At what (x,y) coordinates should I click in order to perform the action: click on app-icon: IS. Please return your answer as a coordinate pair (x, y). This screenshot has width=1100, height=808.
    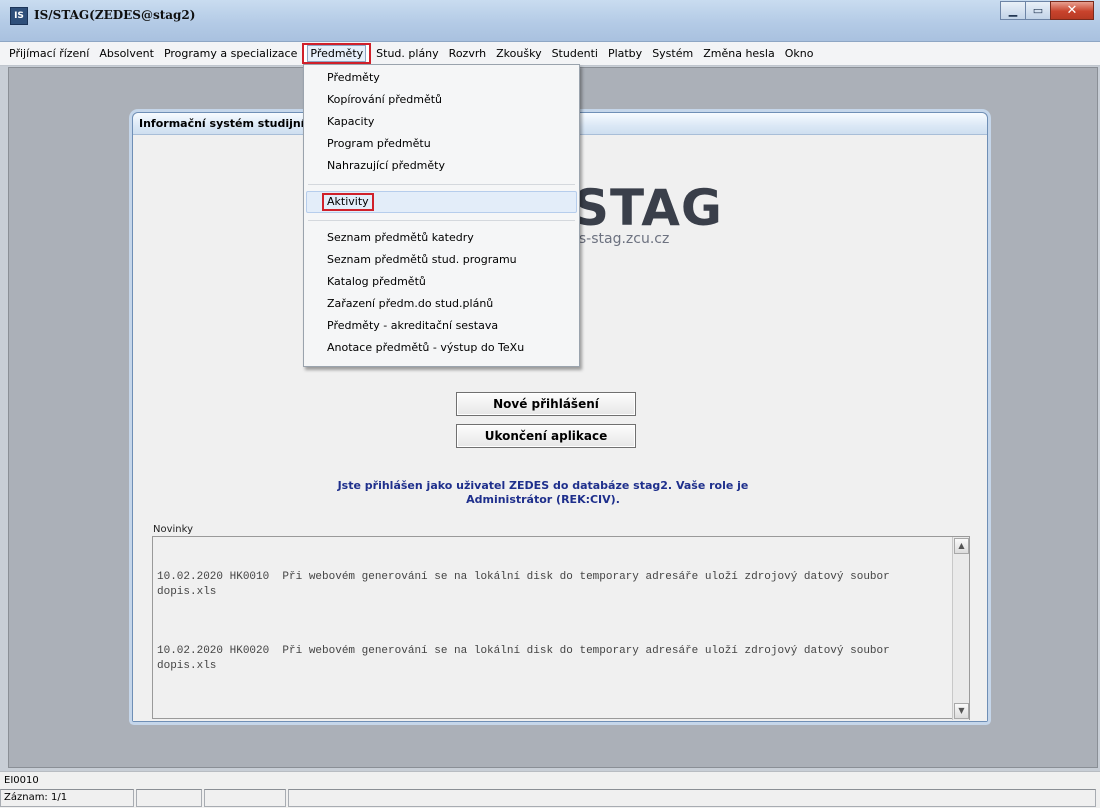
    Looking at the image, I should click on (19, 16).